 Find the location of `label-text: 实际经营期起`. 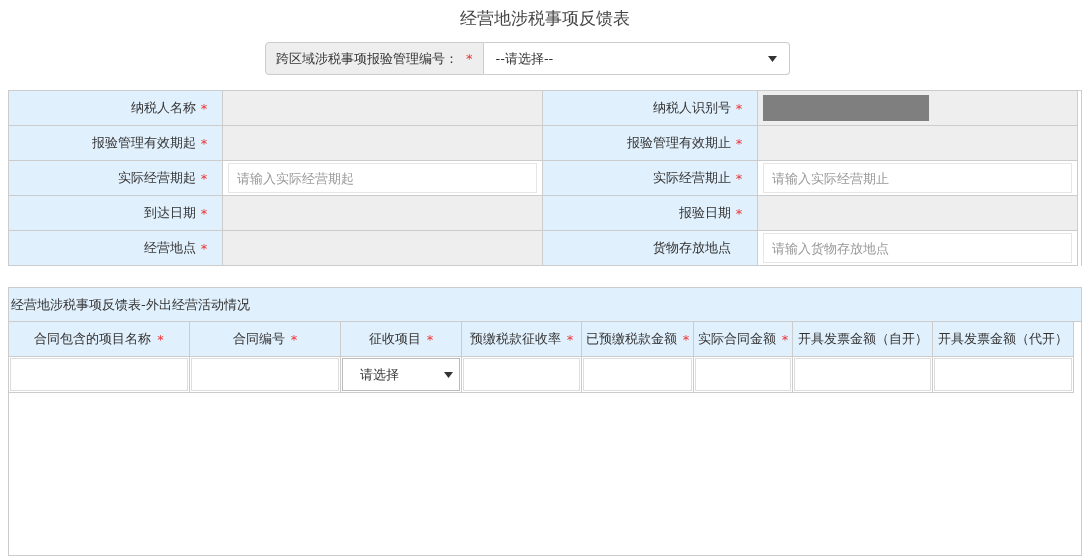

label-text: 实际经营期起 is located at coordinates (157, 178).